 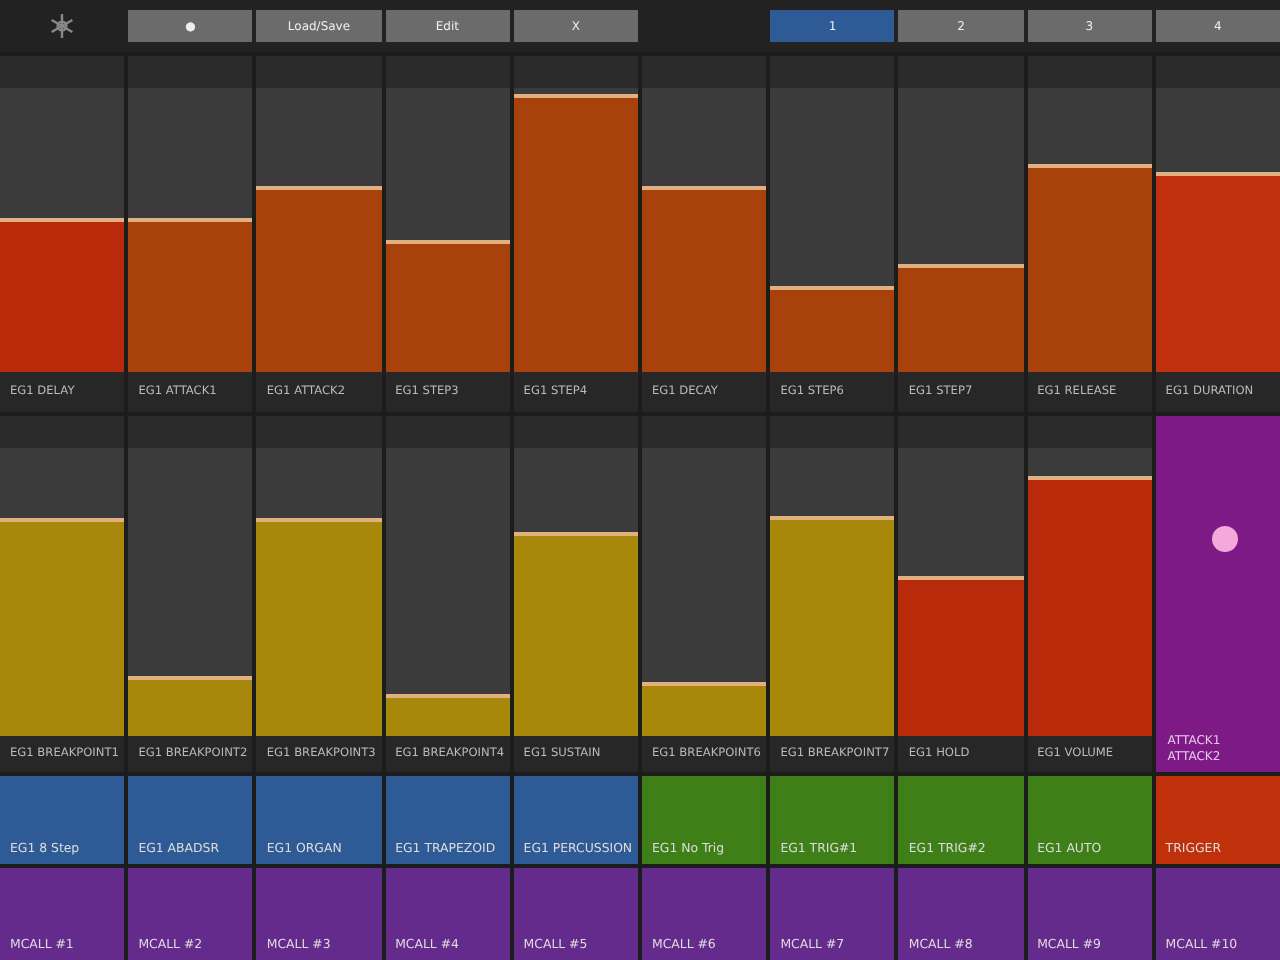 What do you see at coordinates (1224, 539) in the screenshot?
I see `pad-cursor-handle` at bounding box center [1224, 539].